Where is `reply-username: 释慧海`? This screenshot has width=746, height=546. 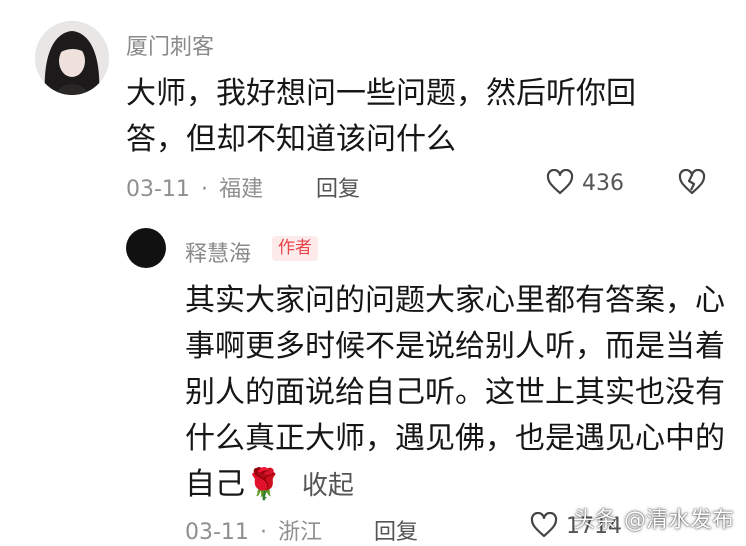
reply-username: 释慧海 is located at coordinates (218, 252).